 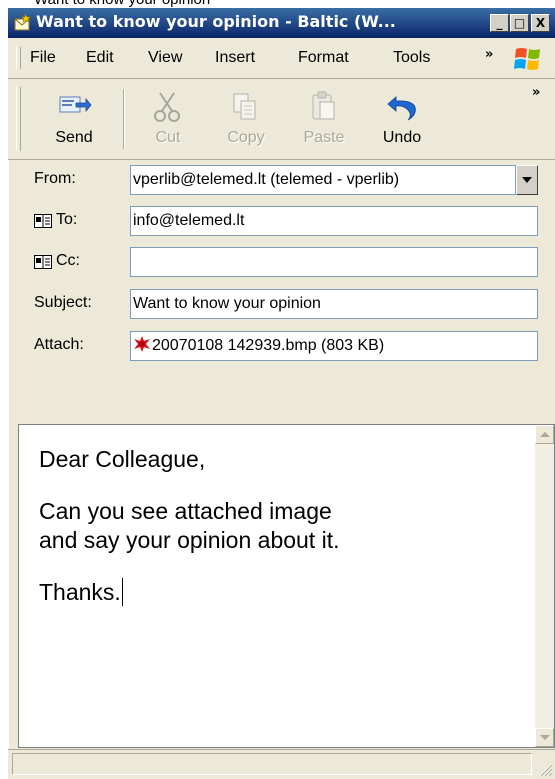 I want to click on subject-field: Want to know your opinion, so click(x=334, y=304).